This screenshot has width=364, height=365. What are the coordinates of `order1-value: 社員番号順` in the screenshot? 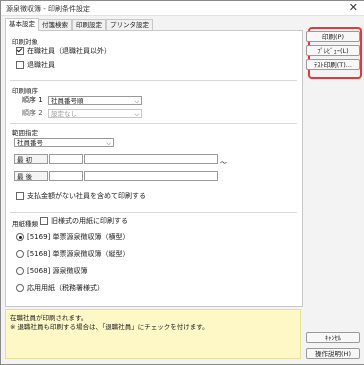 It's located at (67, 101).